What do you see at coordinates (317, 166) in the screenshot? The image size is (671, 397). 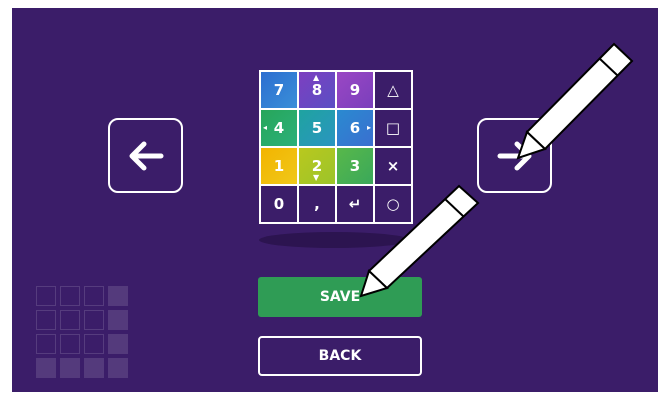 I see `key-2: 2 ▼` at bounding box center [317, 166].